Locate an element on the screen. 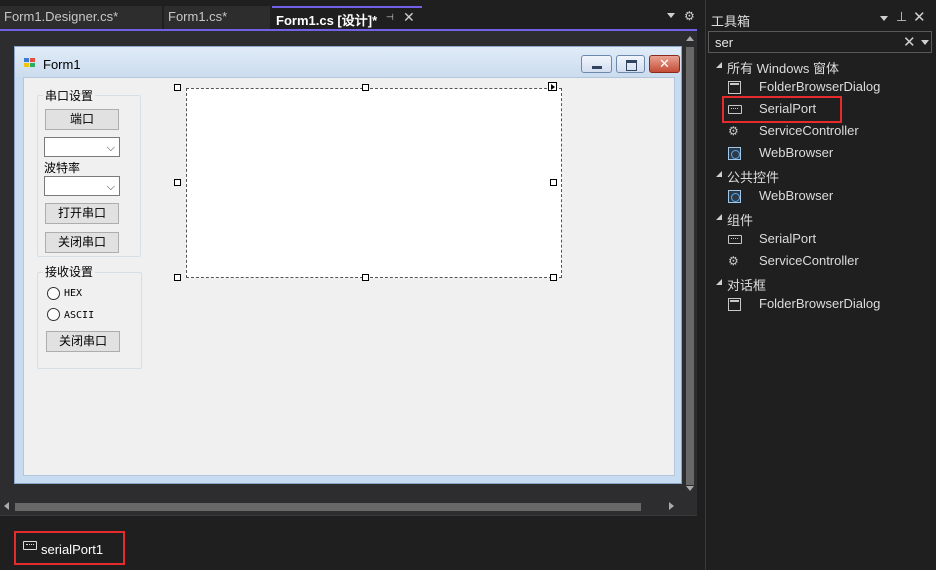 Image resolution: width=936 pixels, height=570 pixels. hex-radio is located at coordinates (53, 293).